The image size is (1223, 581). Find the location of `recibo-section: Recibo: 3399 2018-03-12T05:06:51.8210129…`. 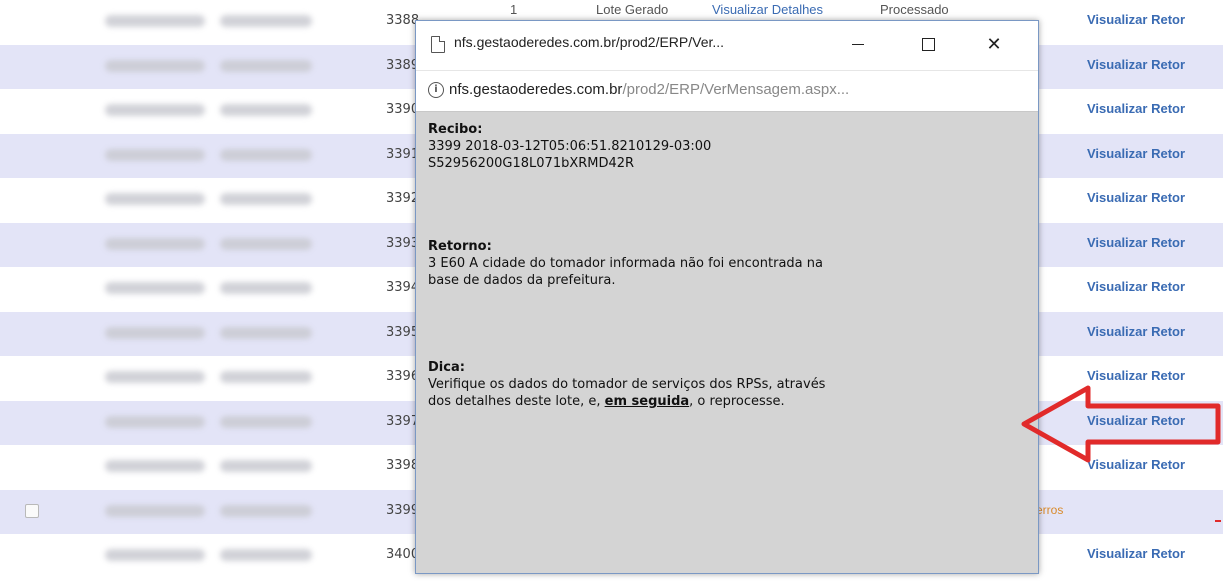

recibo-section: Recibo: 3399 2018-03-12T05:06:51.8210129… is located at coordinates (728, 146).